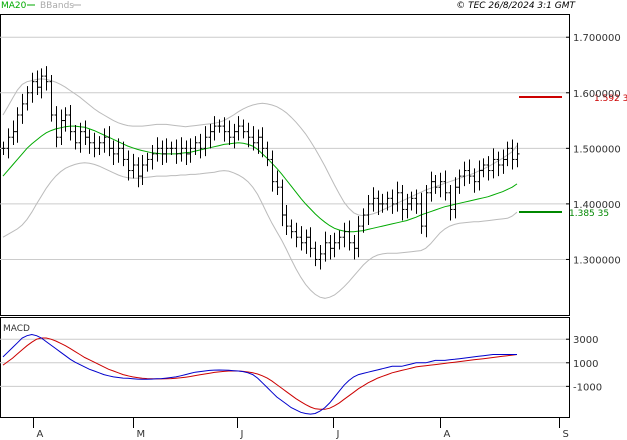 The height and width of the screenshot is (440, 627). I want to click on price-y-axis: 1.700000 1.600000 1.500000 1.400000 1.300000, so click(593, 149).